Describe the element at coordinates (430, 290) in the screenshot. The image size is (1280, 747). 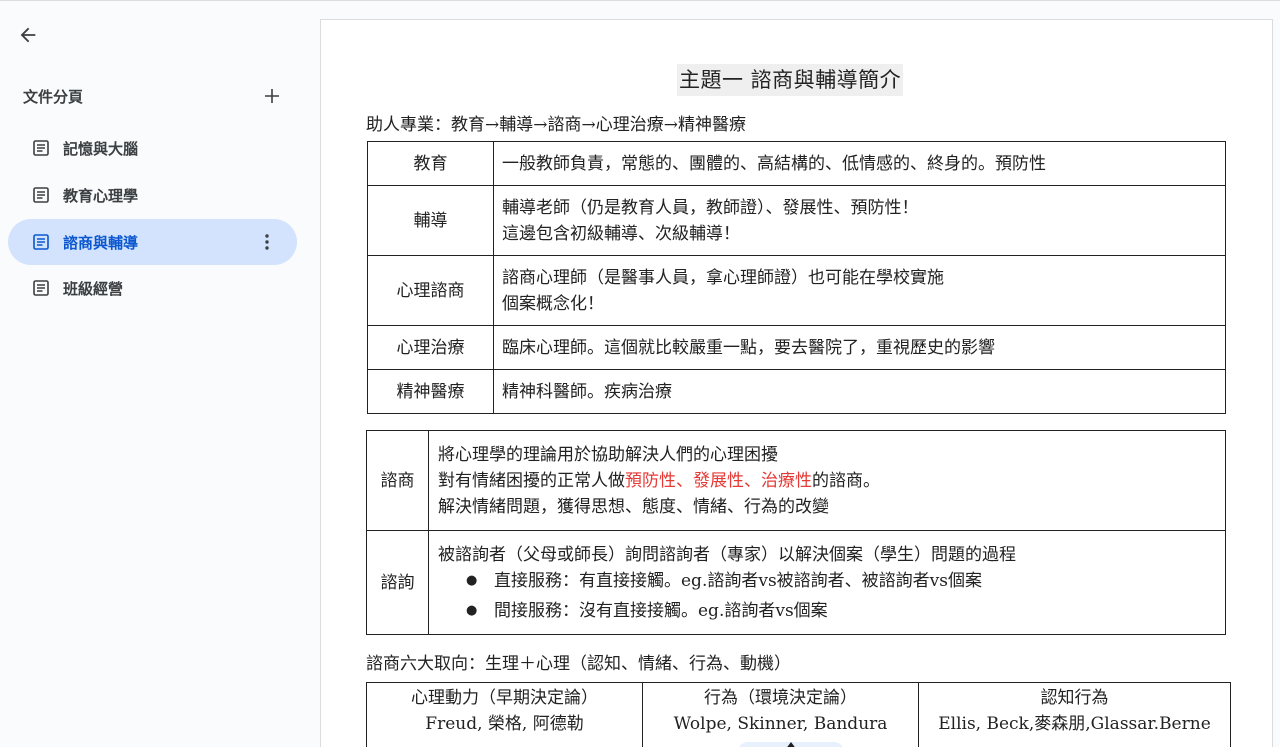
I see `table-cell-key: 心理諮商` at that location.